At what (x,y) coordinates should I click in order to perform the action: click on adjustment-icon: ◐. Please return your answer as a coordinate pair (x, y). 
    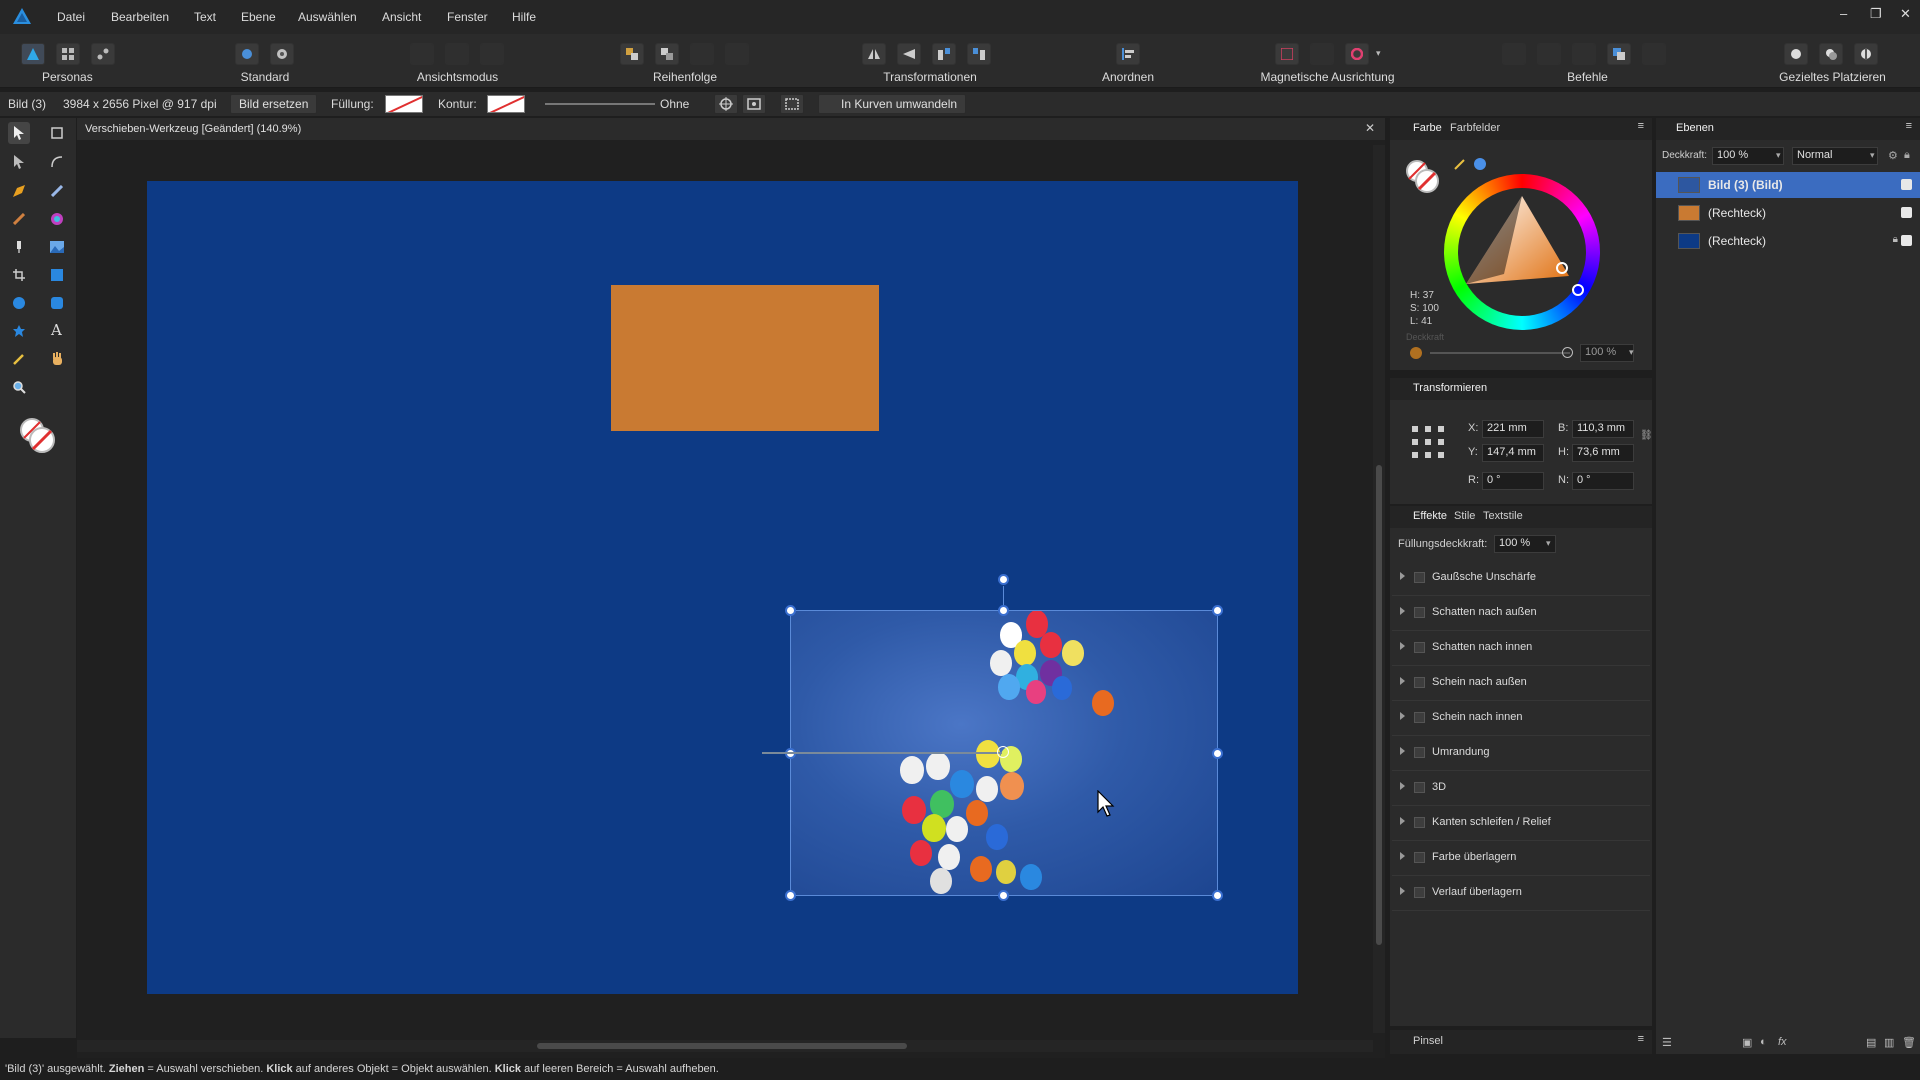
    Looking at the image, I should click on (1763, 1042).